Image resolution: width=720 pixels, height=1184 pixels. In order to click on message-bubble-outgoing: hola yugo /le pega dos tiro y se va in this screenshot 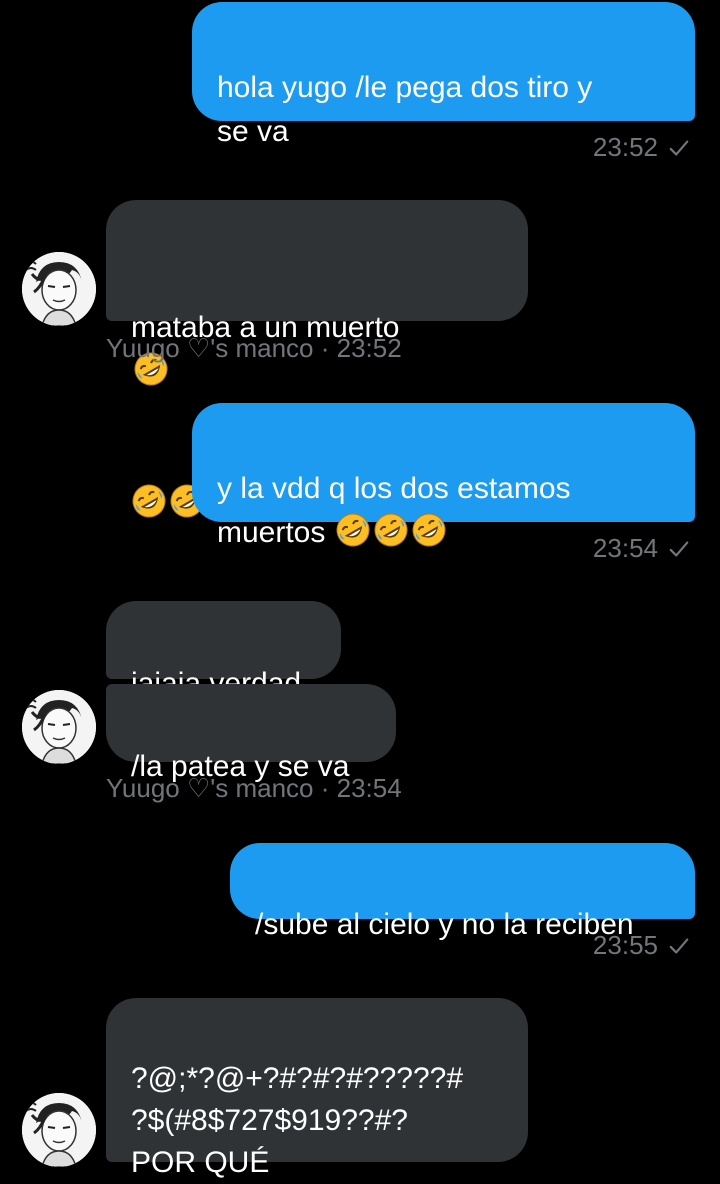, I will do `click(443, 75)`.